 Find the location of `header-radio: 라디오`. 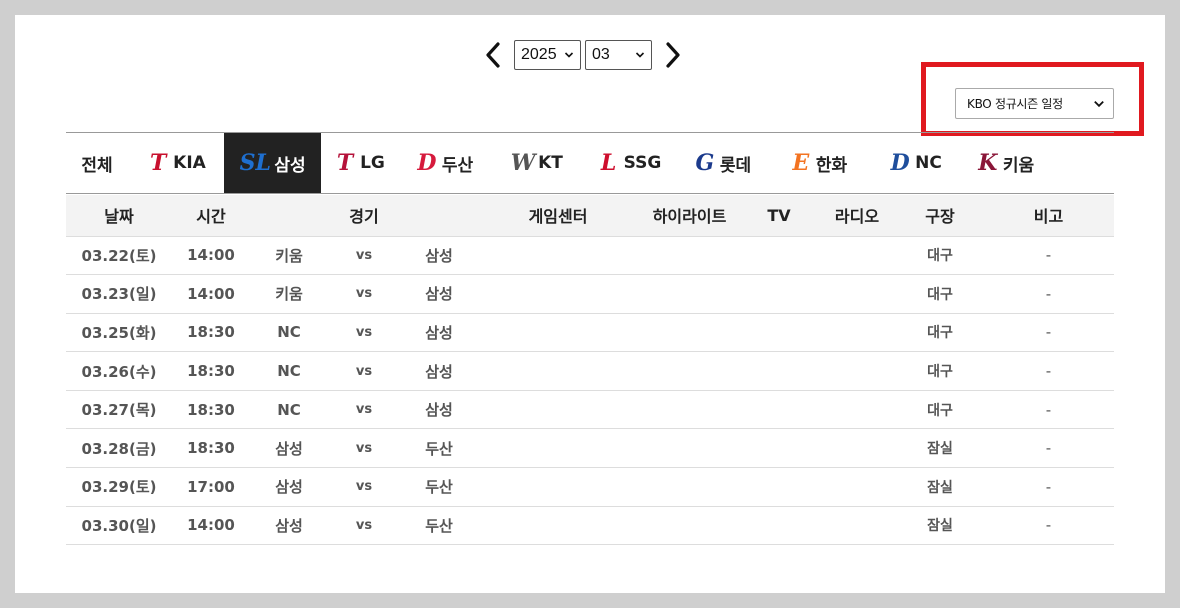

header-radio: 라디오 is located at coordinates (857, 216).